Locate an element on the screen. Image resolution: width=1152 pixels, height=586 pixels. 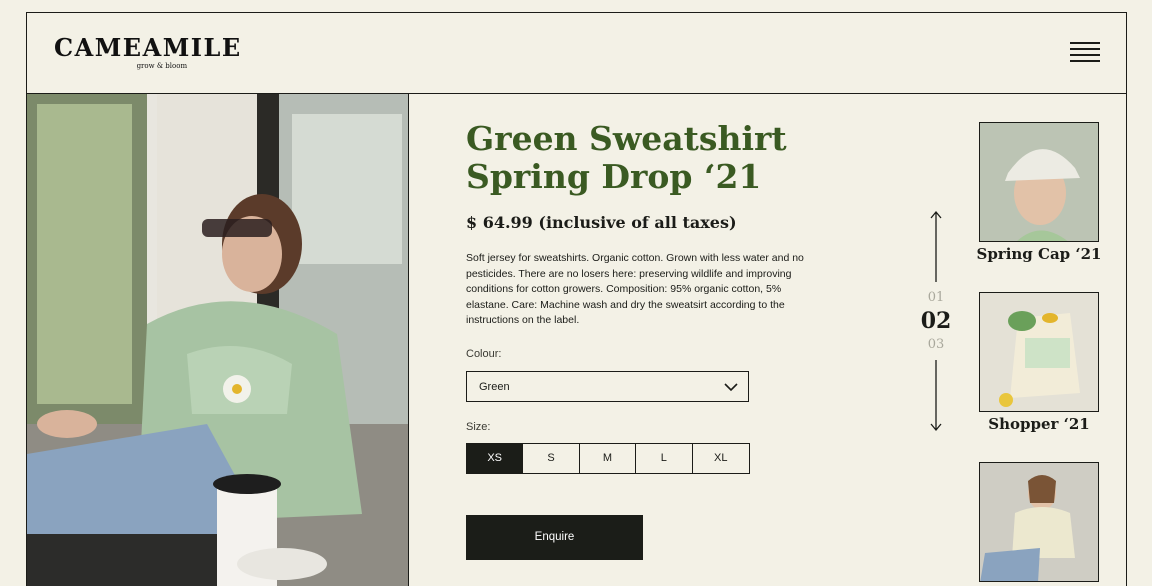
product-price: $ 64.99 (inclusive of all taxes) is located at coordinates (601, 222).